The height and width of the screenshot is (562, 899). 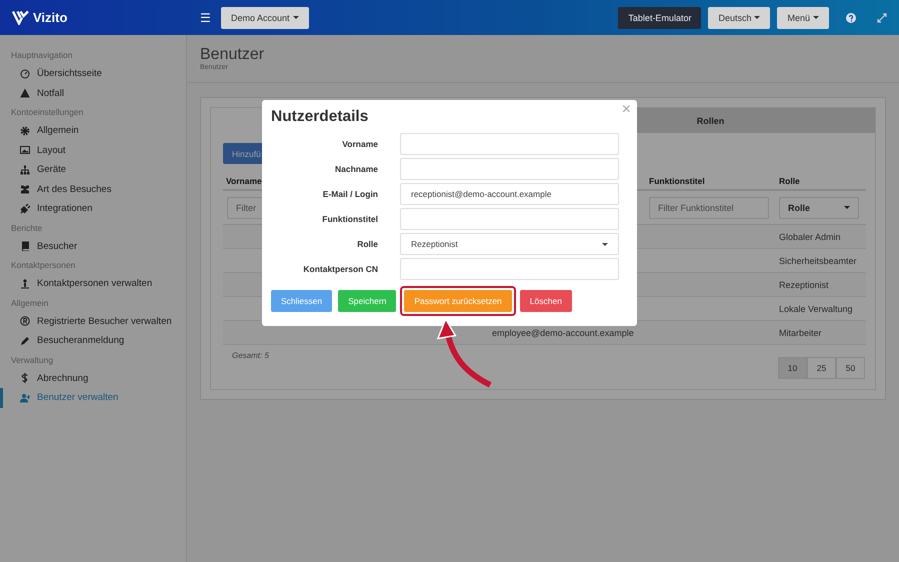 I want to click on sidebar-item: Notfall, so click(x=93, y=93).